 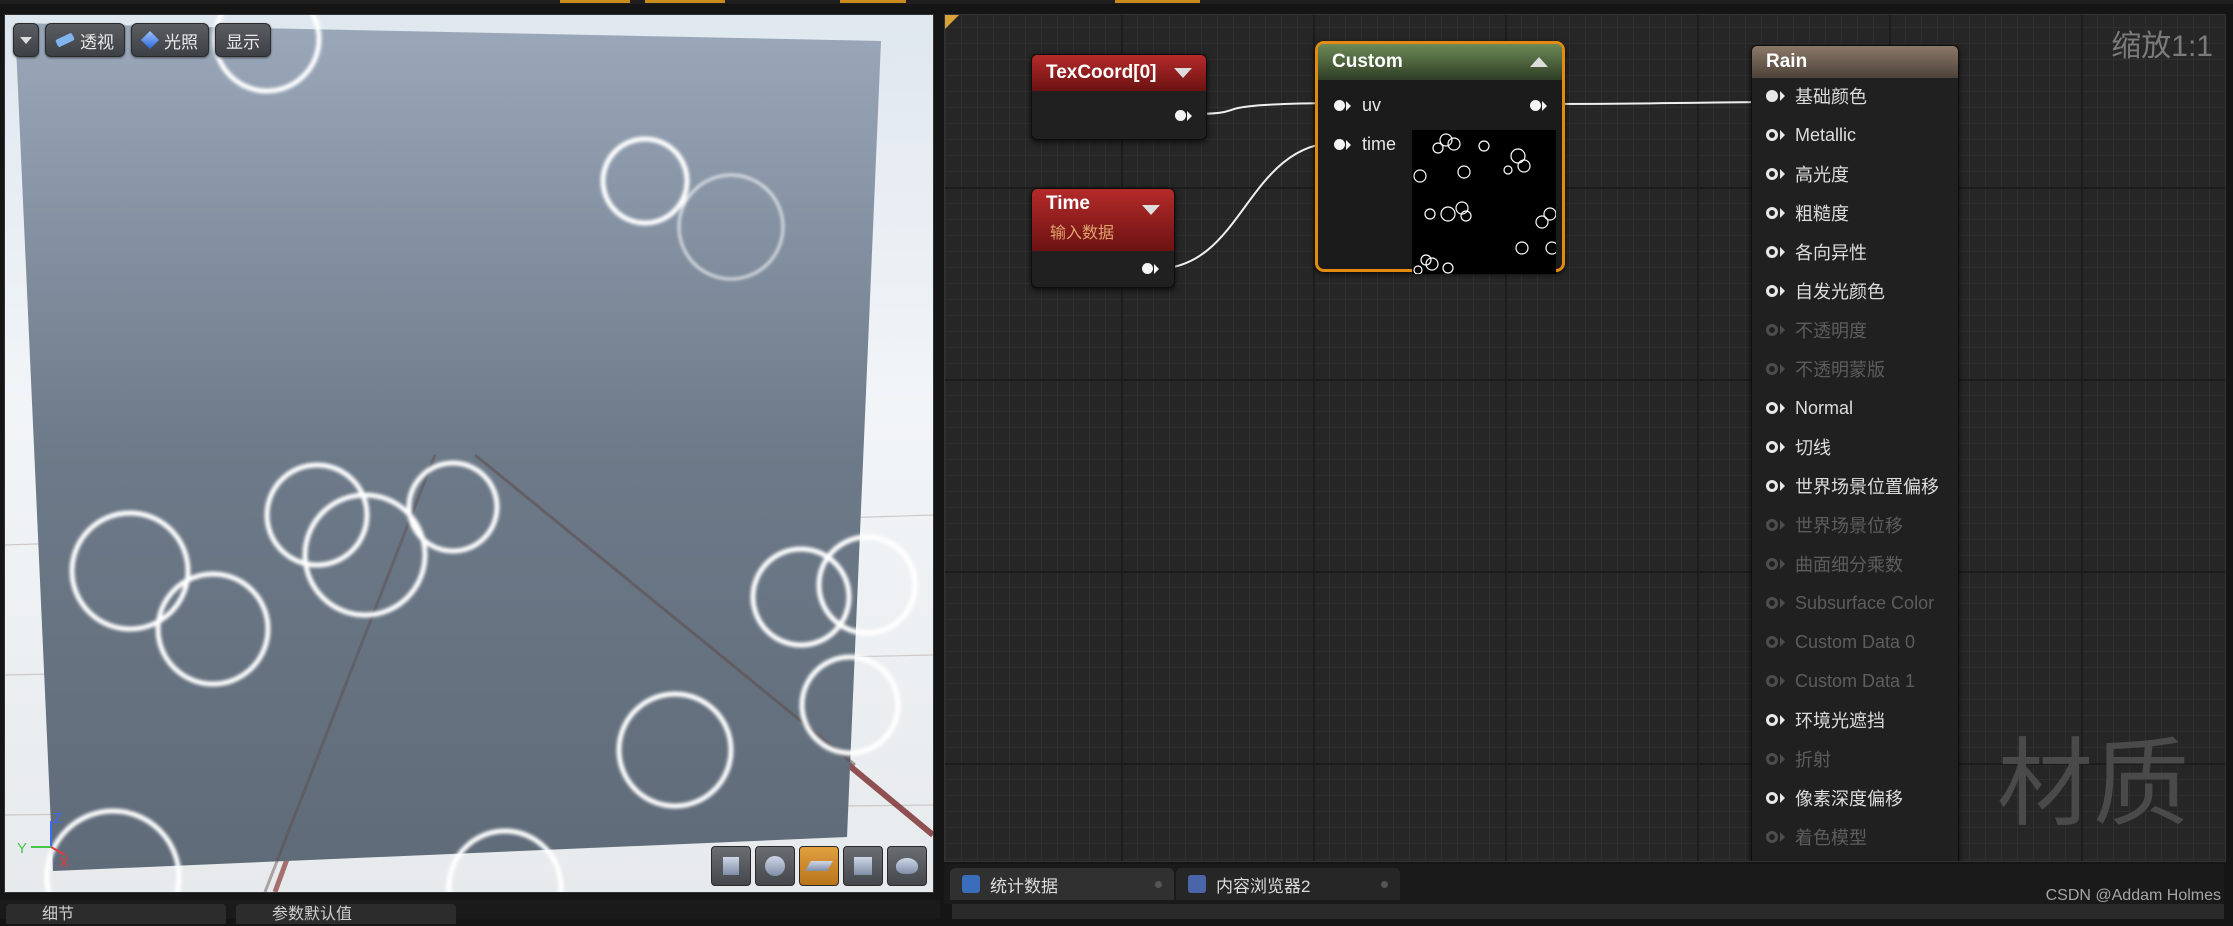 I want to click on rain-pin-label: Custom Data 1, so click(x=1855, y=680).